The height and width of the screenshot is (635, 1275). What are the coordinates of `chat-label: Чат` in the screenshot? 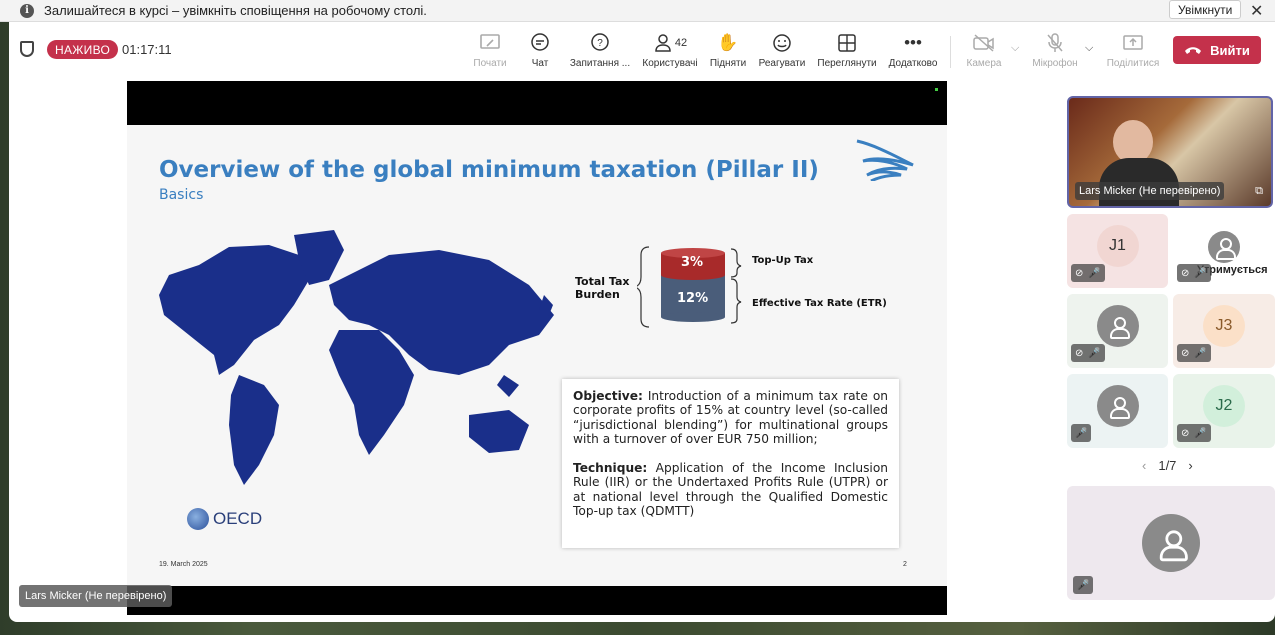 It's located at (540, 63).